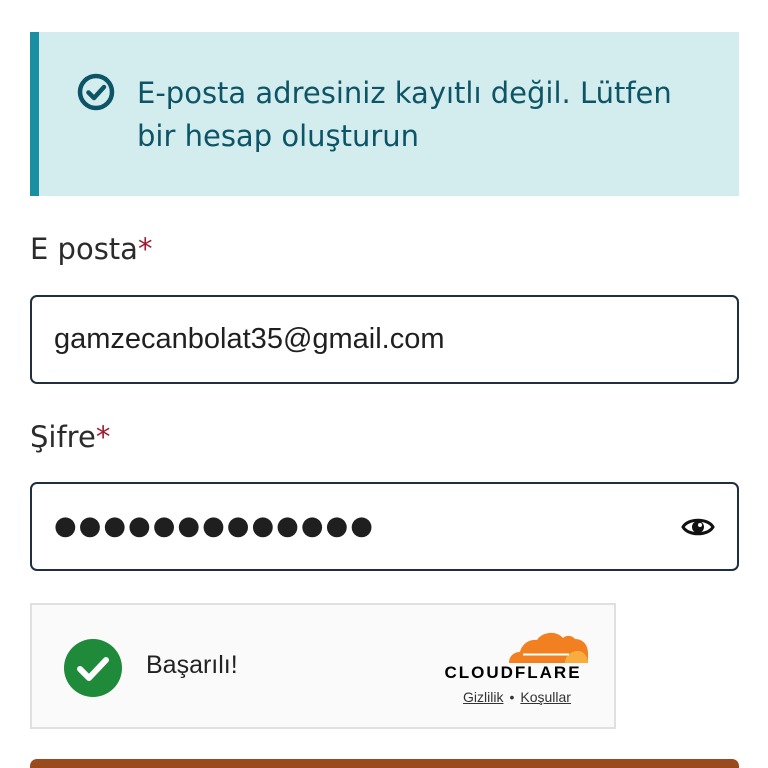  I want to click on cloudflare-logo-icon, so click(548, 647).